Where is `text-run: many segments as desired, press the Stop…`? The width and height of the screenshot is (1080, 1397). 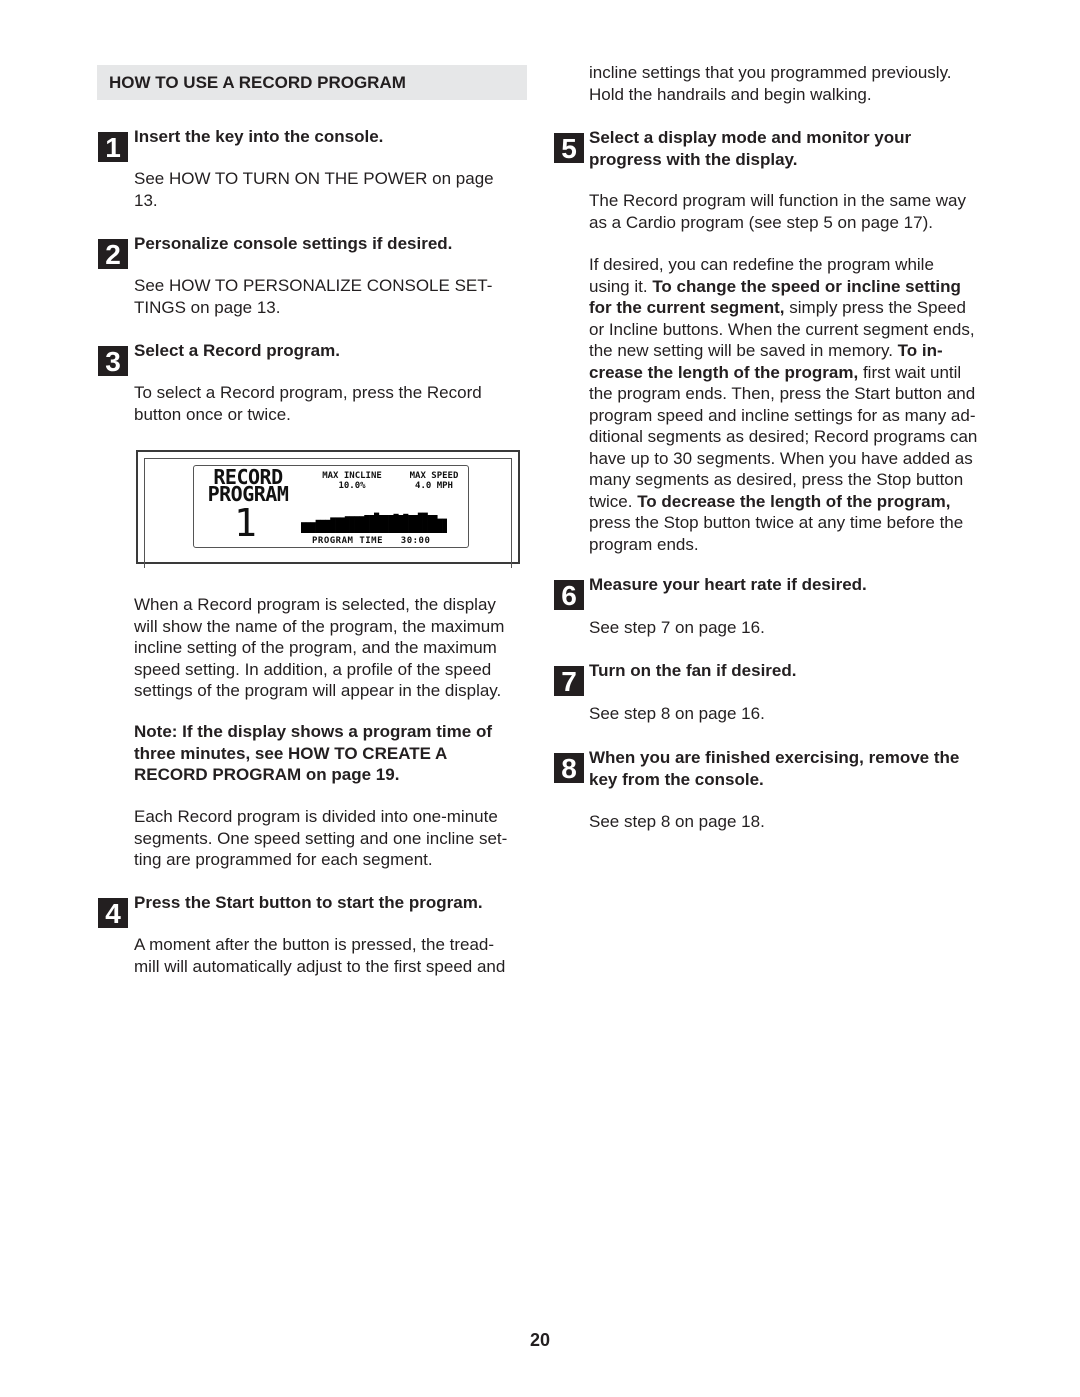 text-run: many segments as desired, press the Stop… is located at coordinates (776, 479).